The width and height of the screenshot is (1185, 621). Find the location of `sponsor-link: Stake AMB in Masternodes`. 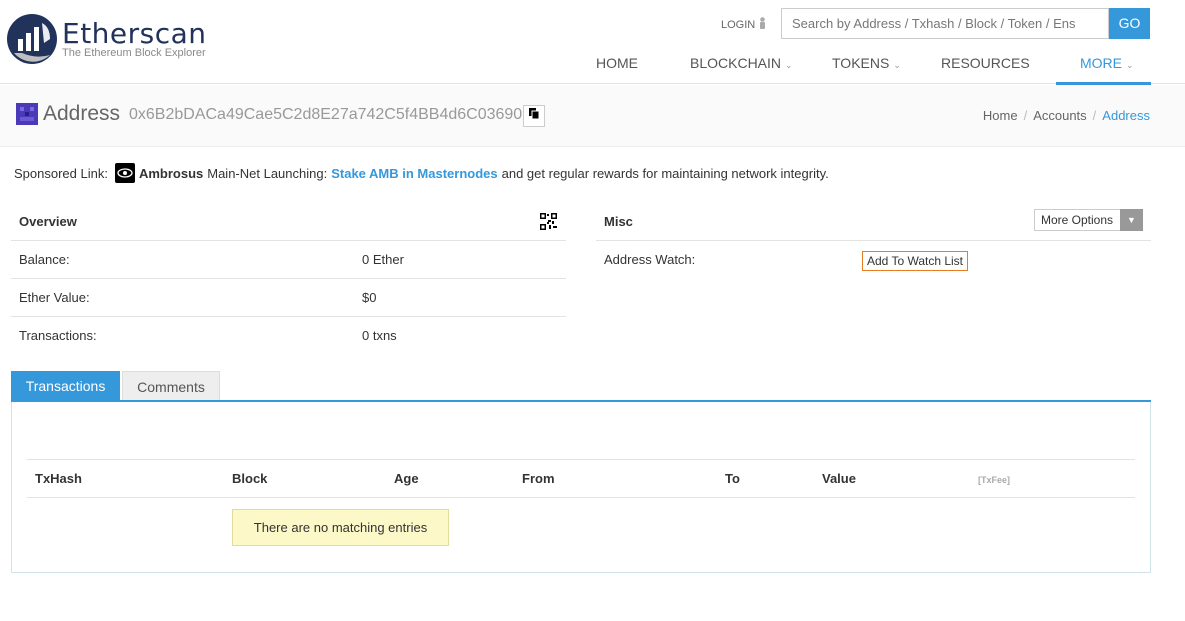

sponsor-link: Stake AMB in Masternodes is located at coordinates (414, 173).